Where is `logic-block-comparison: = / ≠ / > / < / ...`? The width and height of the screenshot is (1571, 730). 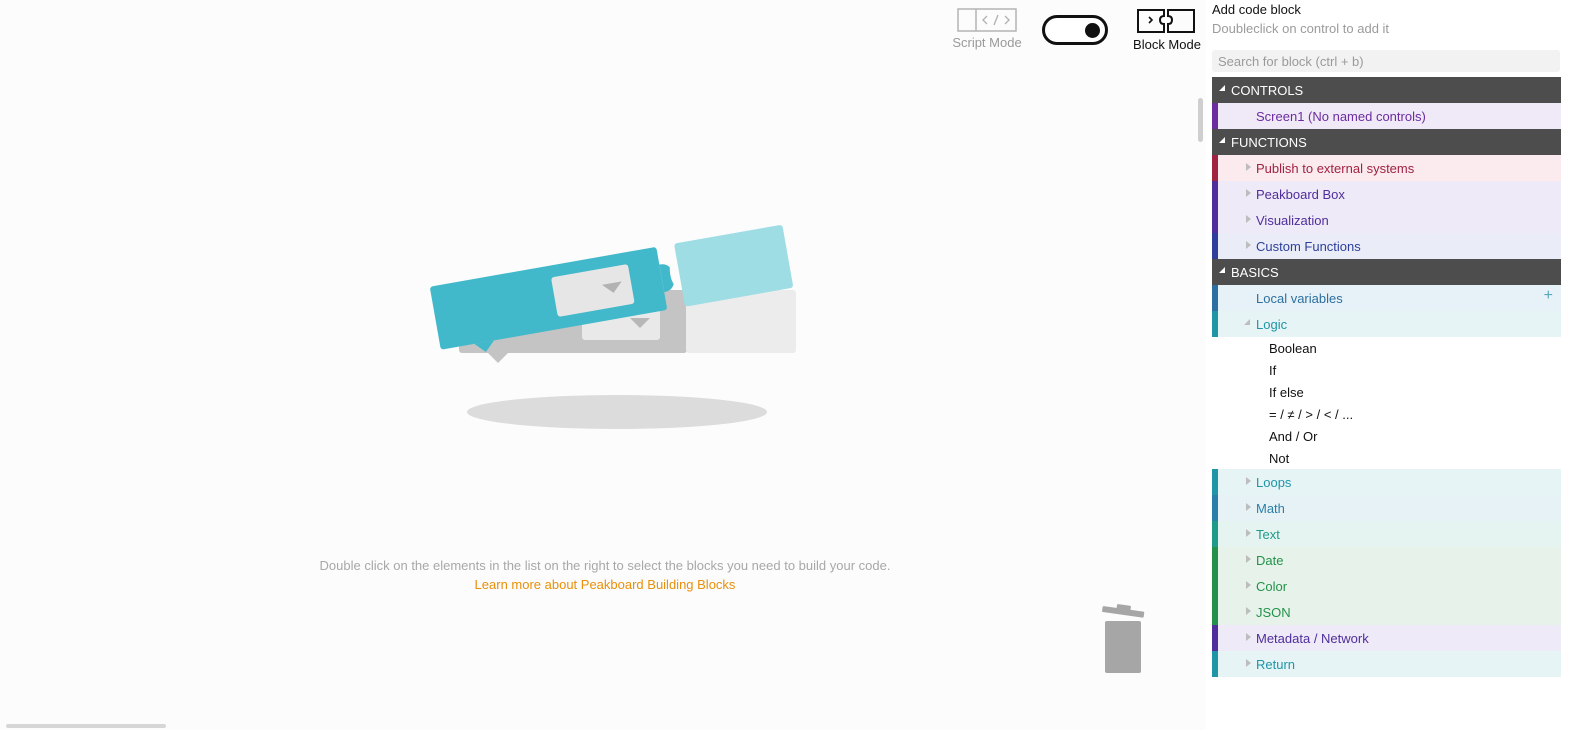 logic-block-comparison: = / ≠ / > / < / ... is located at coordinates (1386, 414).